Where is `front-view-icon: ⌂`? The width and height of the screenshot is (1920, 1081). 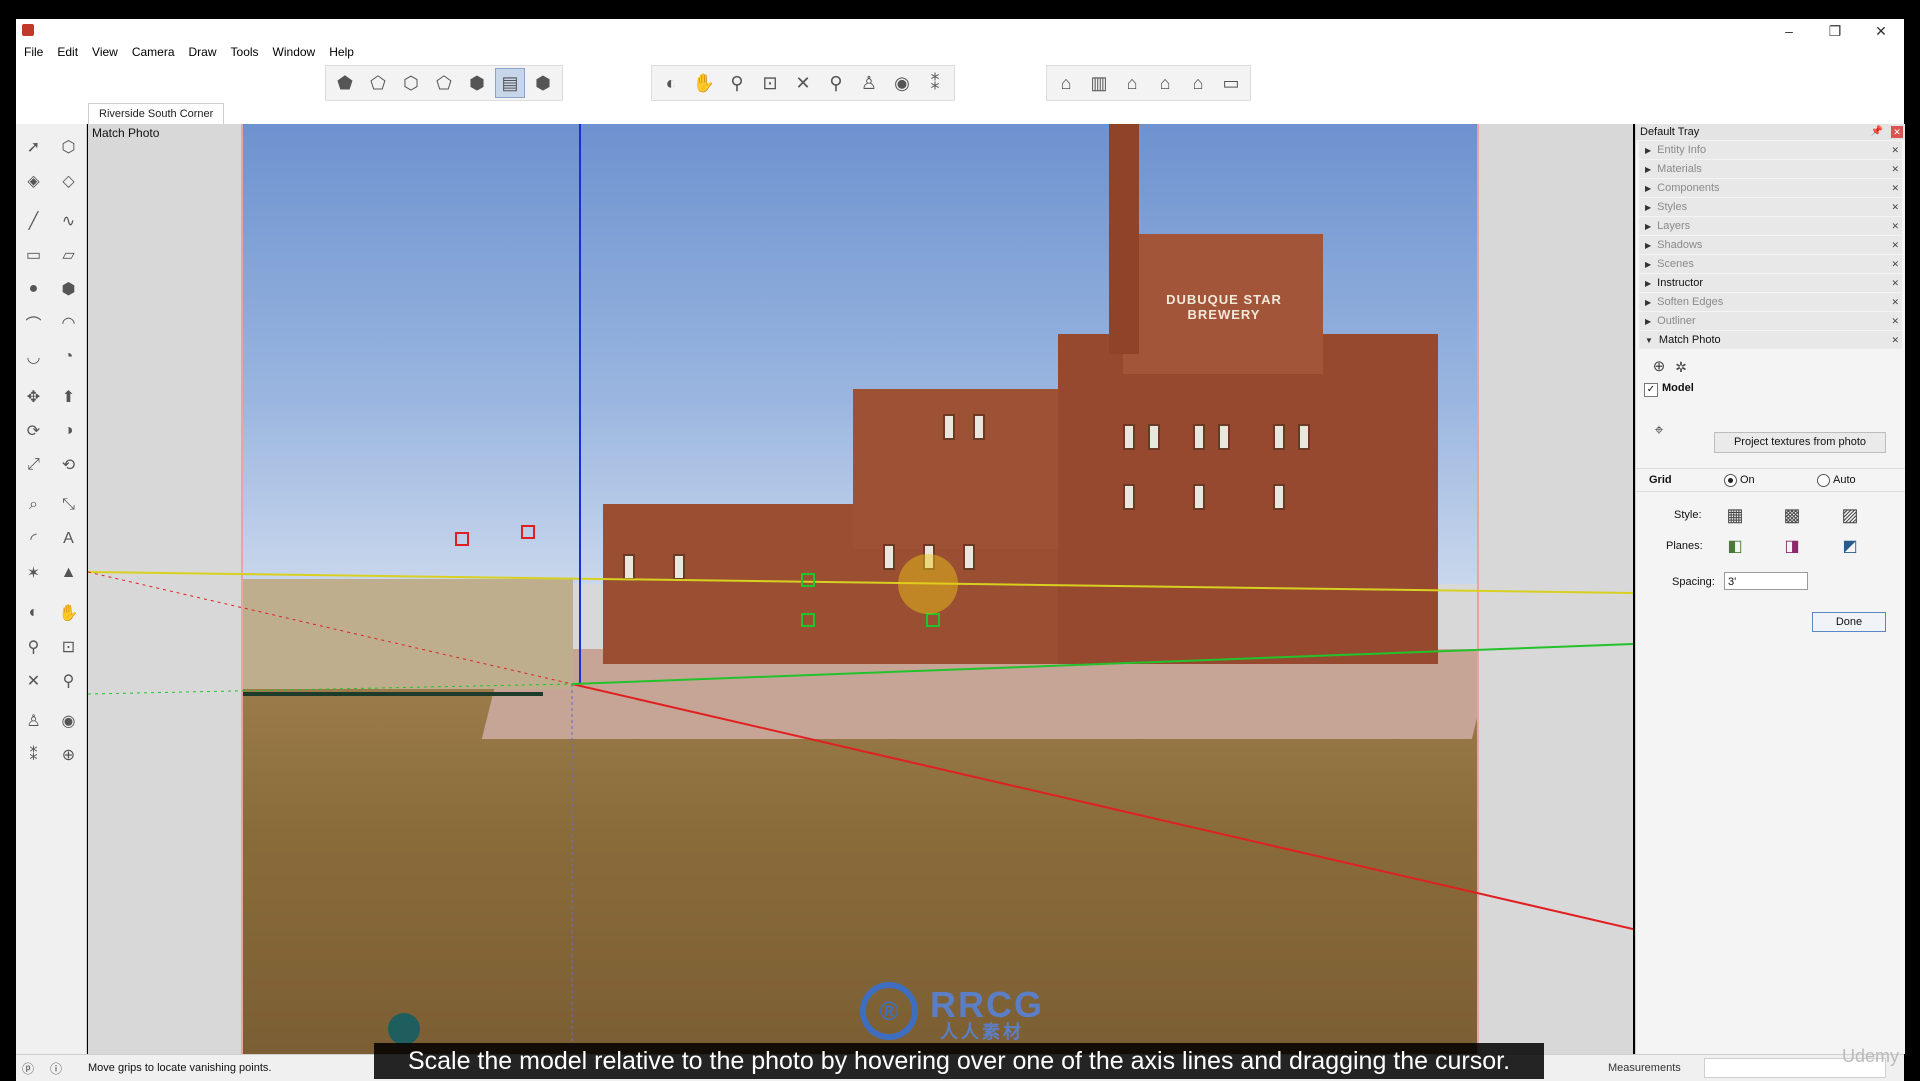 front-view-icon: ⌂ is located at coordinates (1132, 83).